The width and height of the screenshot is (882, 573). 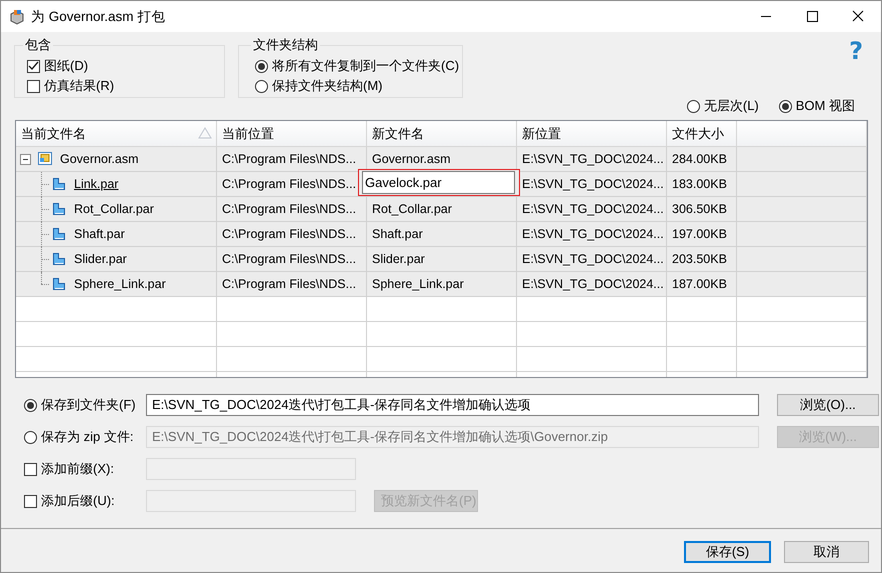 What do you see at coordinates (98, 17) in the screenshot?
I see `window-title: 为 Governor.asm 打包` at bounding box center [98, 17].